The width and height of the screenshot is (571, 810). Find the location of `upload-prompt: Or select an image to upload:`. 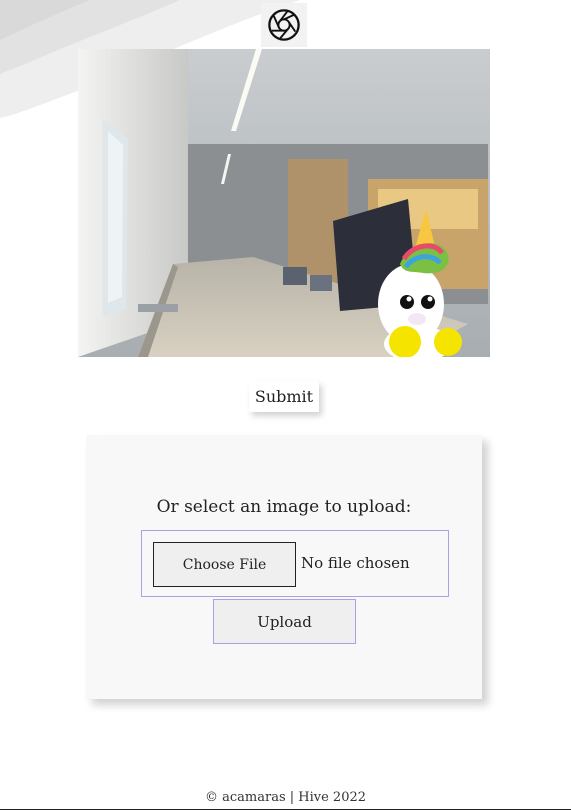

upload-prompt: Or select an image to upload: is located at coordinates (284, 507).